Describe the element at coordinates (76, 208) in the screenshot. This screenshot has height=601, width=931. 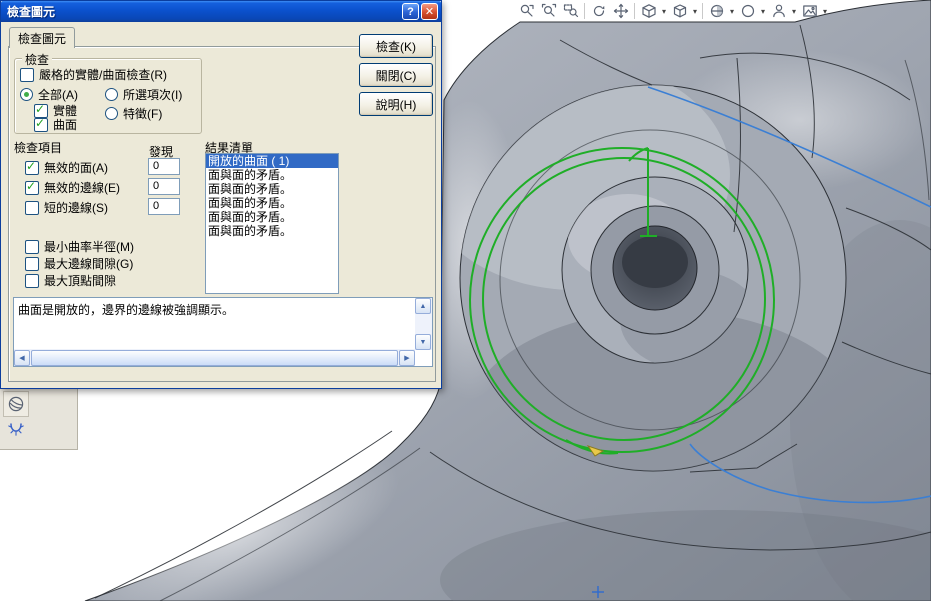
I see `short-edges-label: 短的邊線(S)` at that location.